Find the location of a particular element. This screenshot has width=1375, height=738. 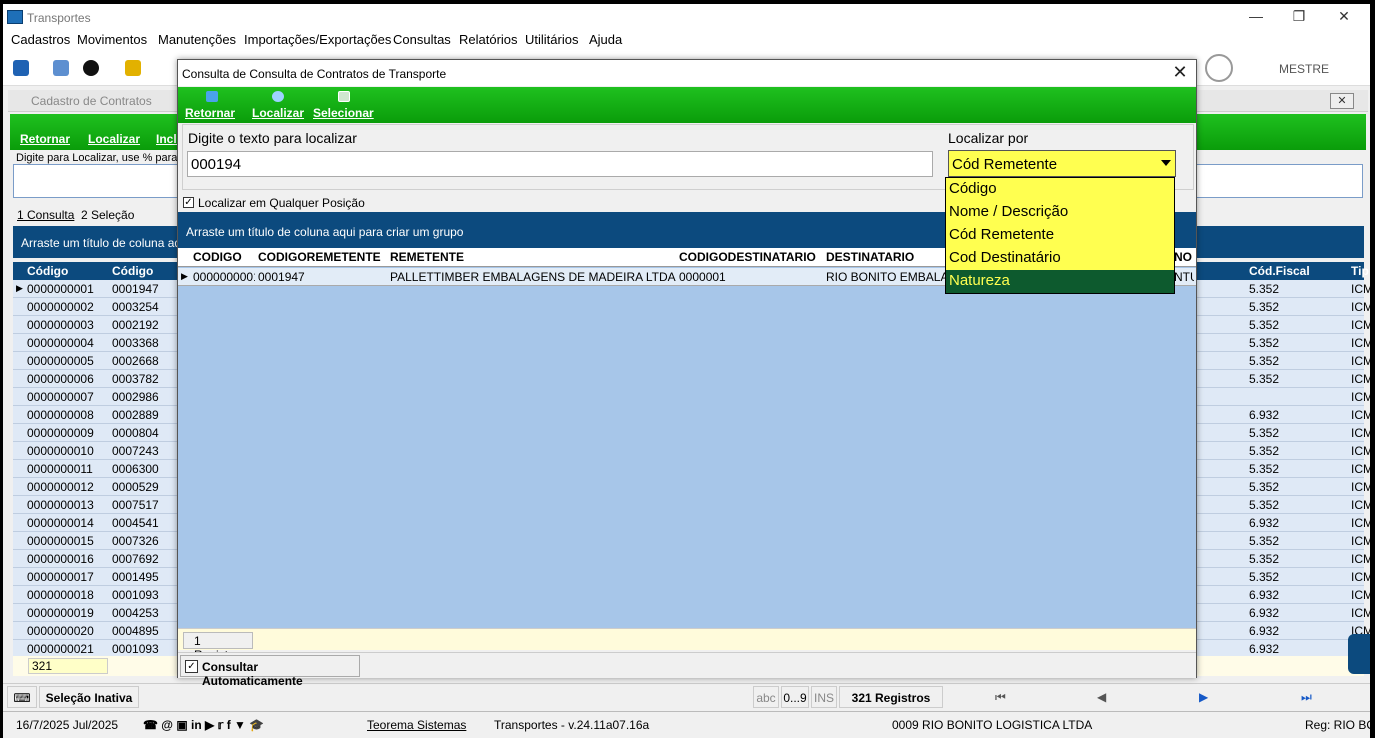

truck-icon is located at coordinates (133, 68).